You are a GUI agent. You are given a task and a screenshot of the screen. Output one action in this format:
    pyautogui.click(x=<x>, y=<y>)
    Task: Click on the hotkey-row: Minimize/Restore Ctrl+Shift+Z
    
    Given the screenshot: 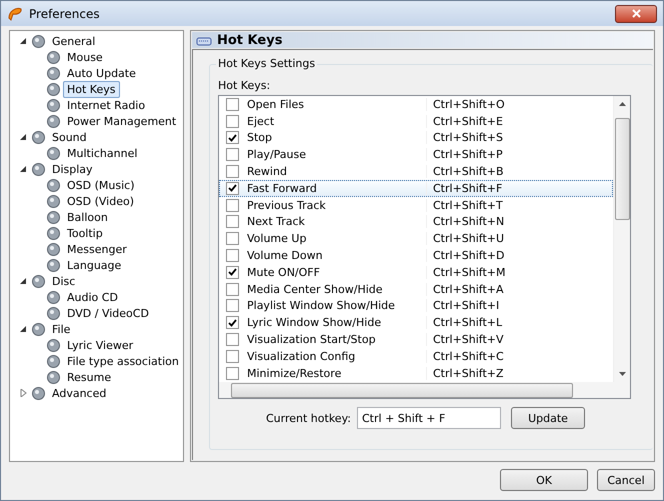 What is the action you would take?
    pyautogui.click(x=416, y=373)
    